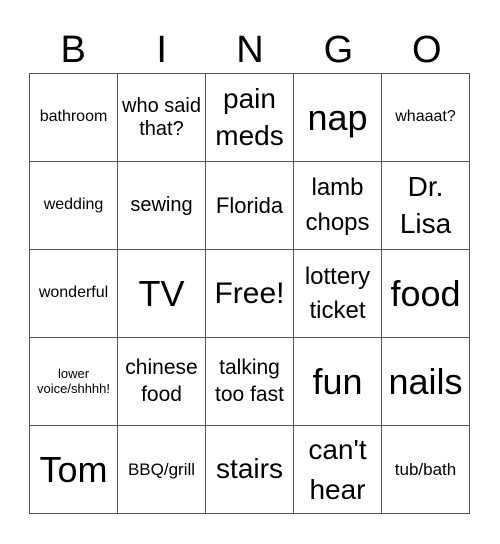 This screenshot has width=500, height=544. I want to click on card-cell: Tom, so click(73, 469).